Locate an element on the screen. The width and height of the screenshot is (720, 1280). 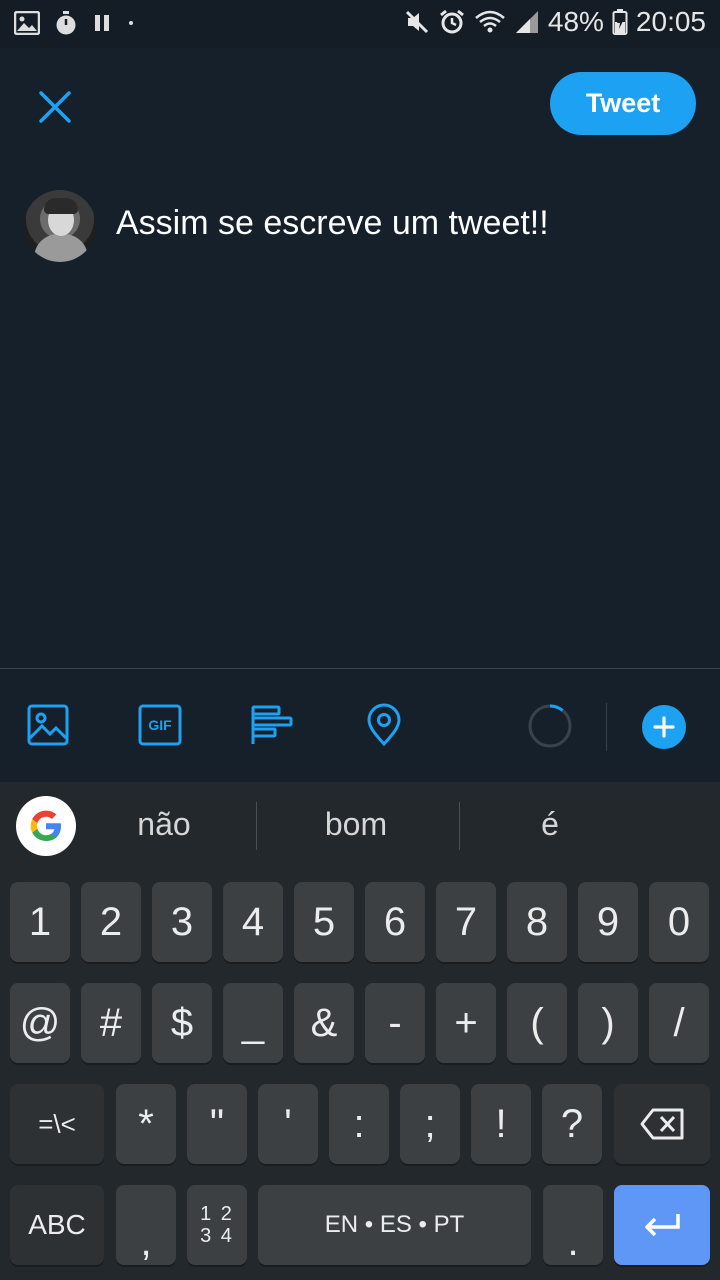
close-icon is located at coordinates (55, 107).